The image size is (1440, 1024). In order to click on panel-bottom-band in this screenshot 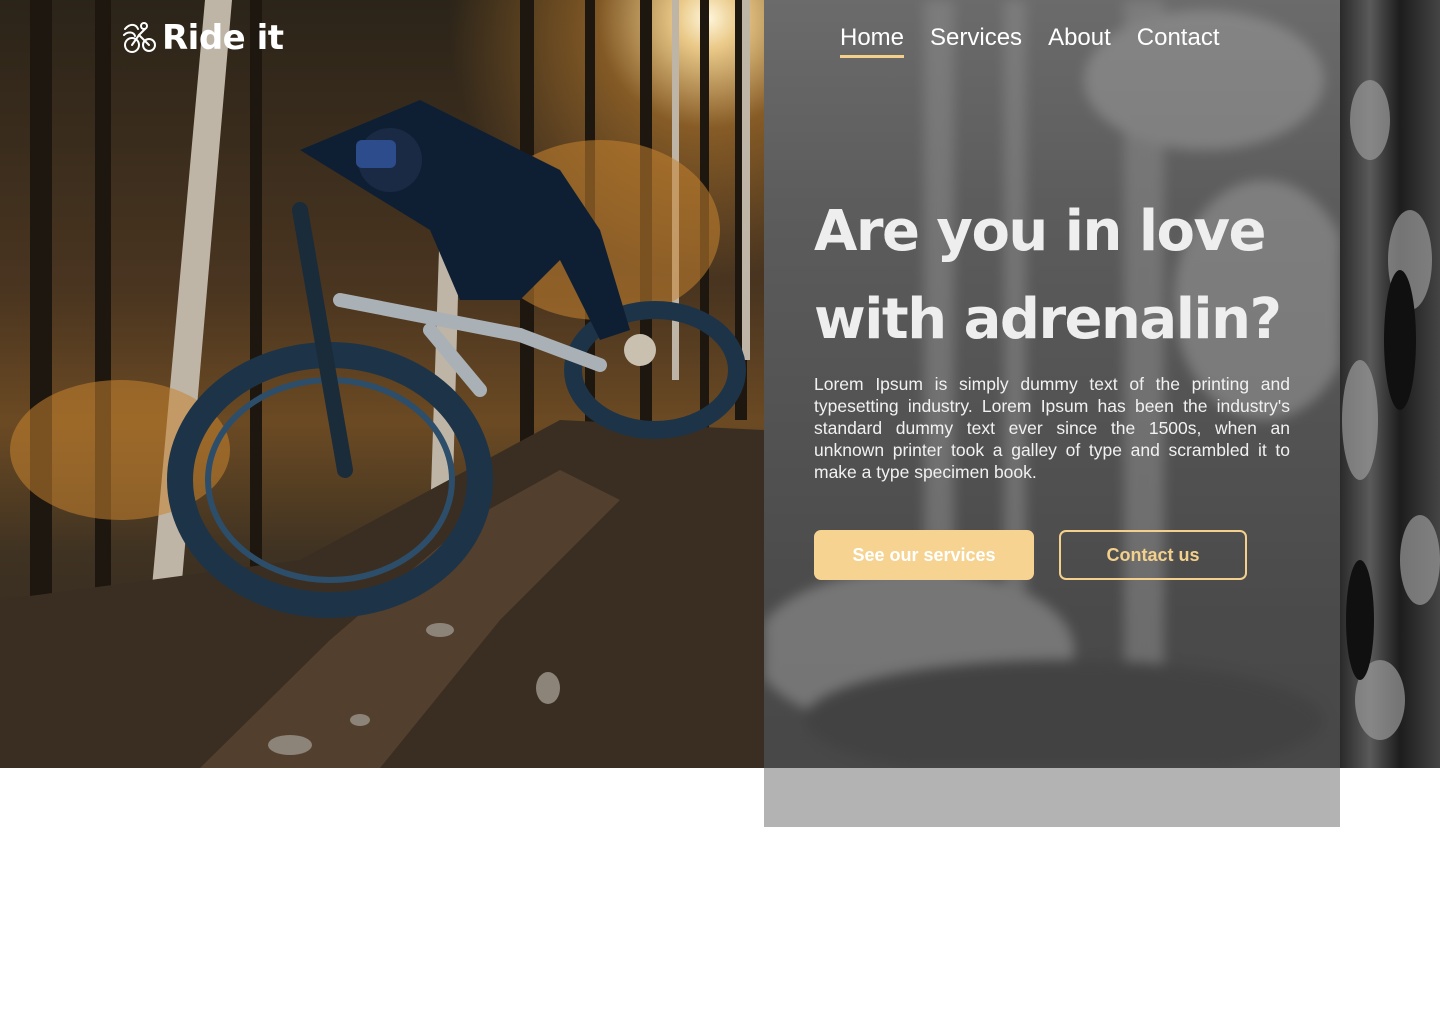, I will do `click(1052, 797)`.